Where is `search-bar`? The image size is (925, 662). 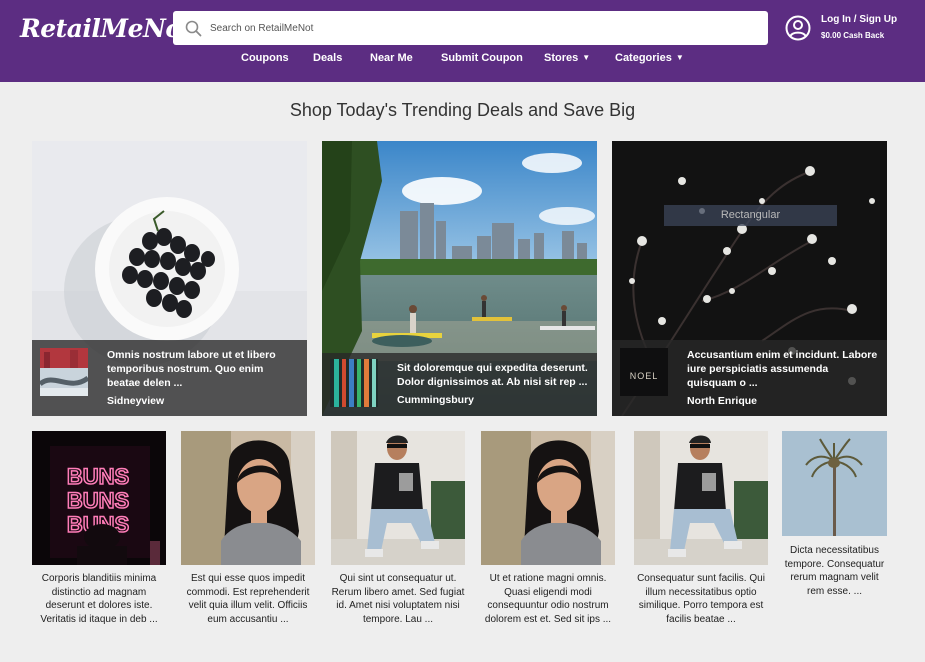 search-bar is located at coordinates (470, 28).